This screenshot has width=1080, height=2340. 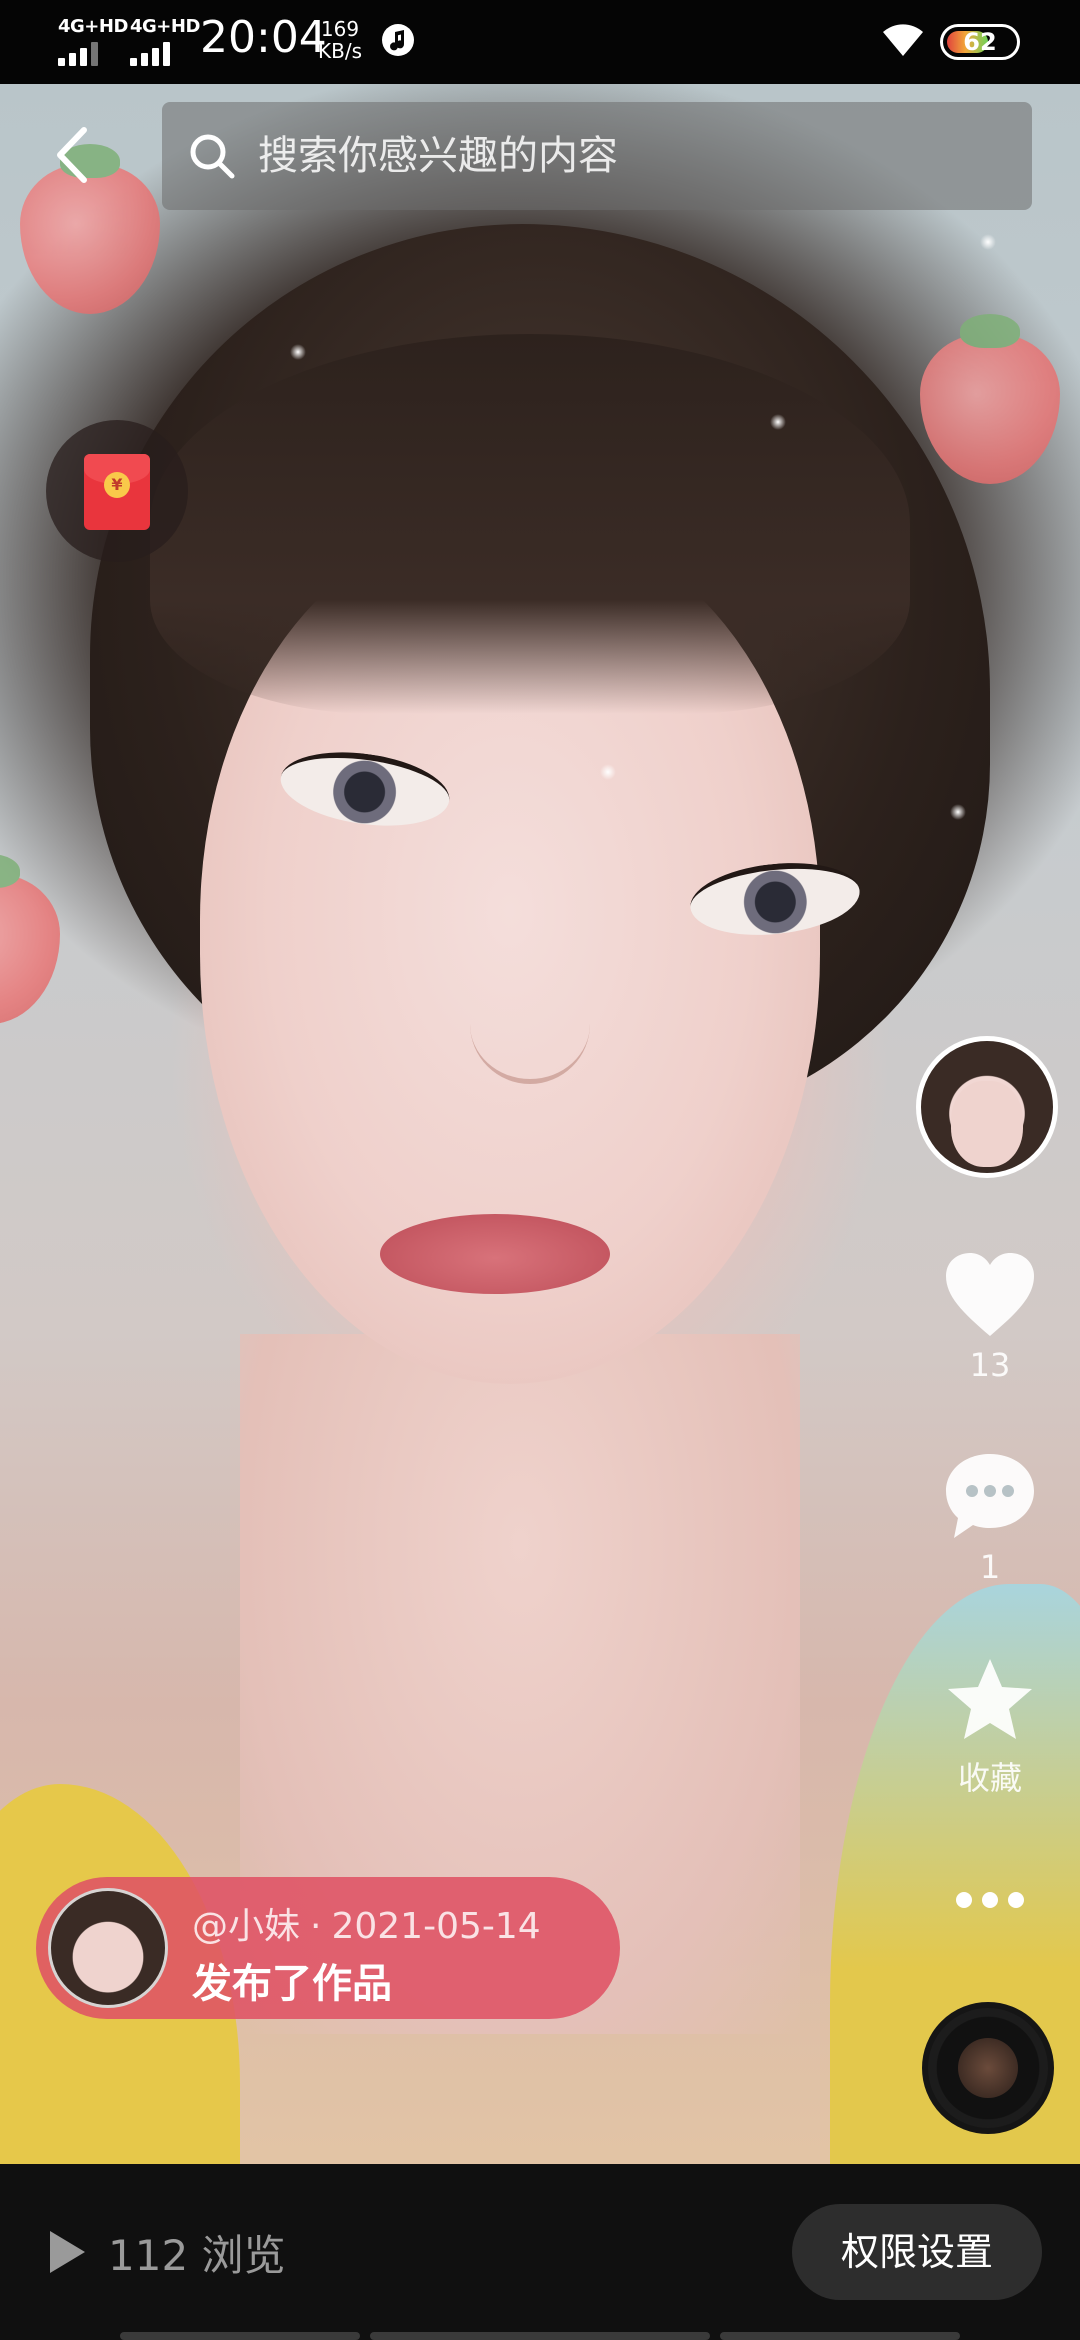 I want to click on back-button, so click(x=75, y=155).